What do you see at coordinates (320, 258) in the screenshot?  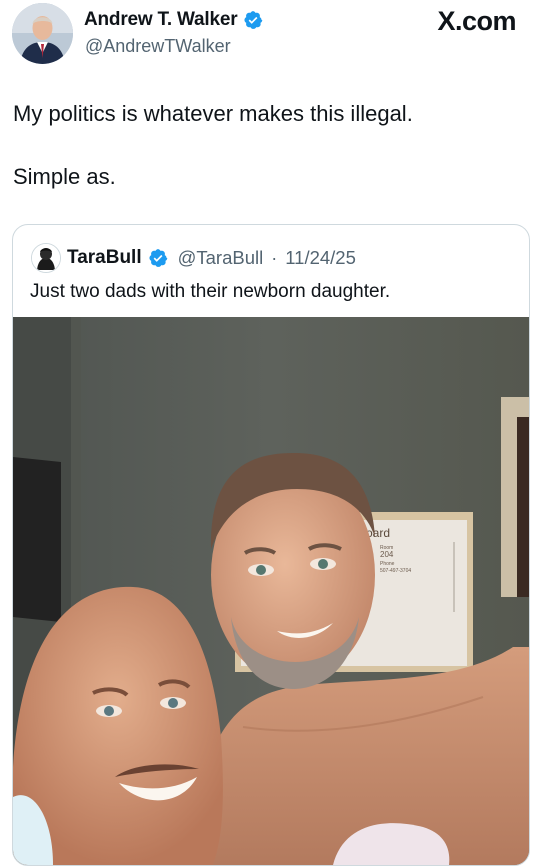 I see `quoted-date: 11/24/25` at bounding box center [320, 258].